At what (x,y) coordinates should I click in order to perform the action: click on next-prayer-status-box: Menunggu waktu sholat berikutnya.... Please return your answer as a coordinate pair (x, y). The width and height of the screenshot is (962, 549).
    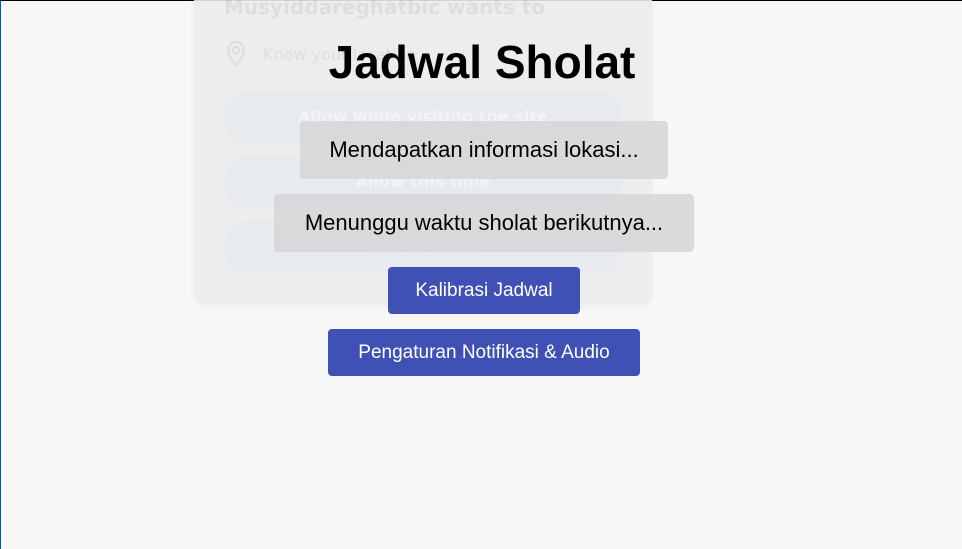
    Looking at the image, I should click on (484, 223).